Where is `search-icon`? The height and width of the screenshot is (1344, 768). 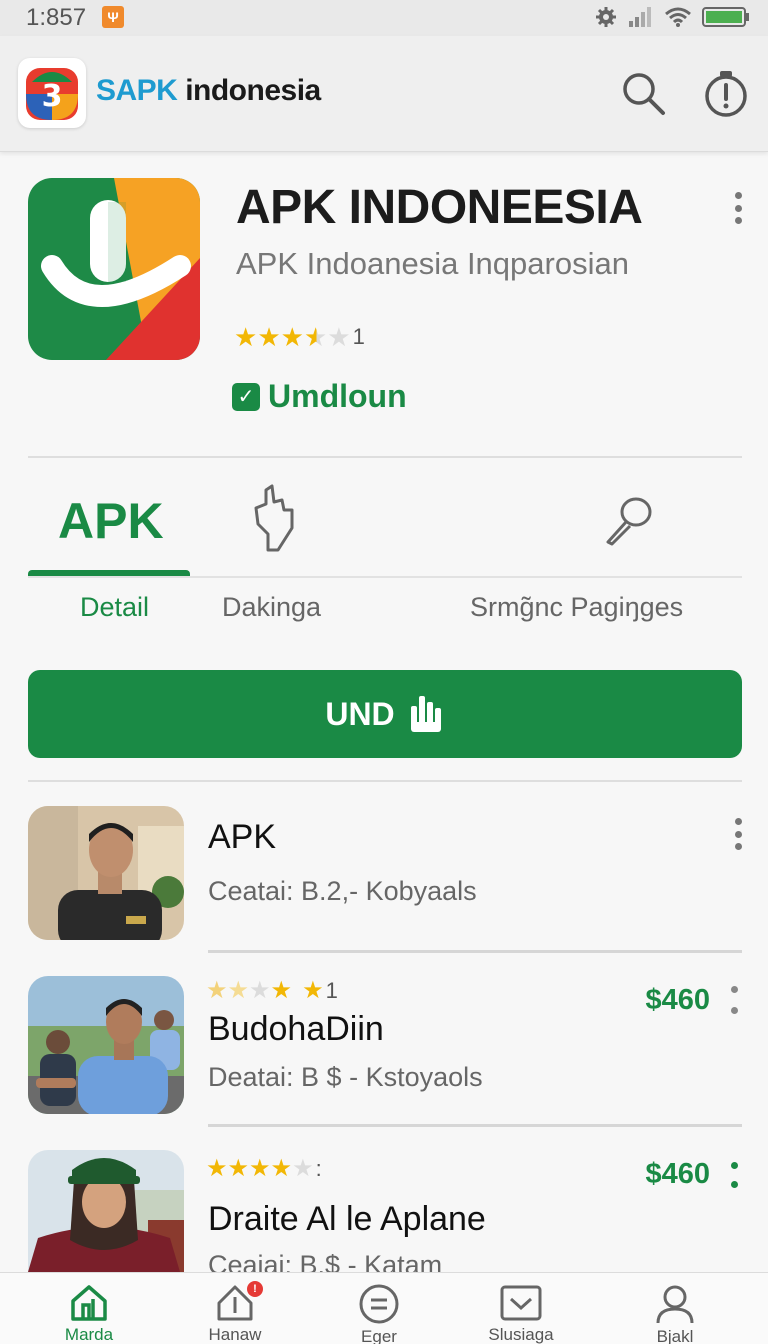 search-icon is located at coordinates (644, 94).